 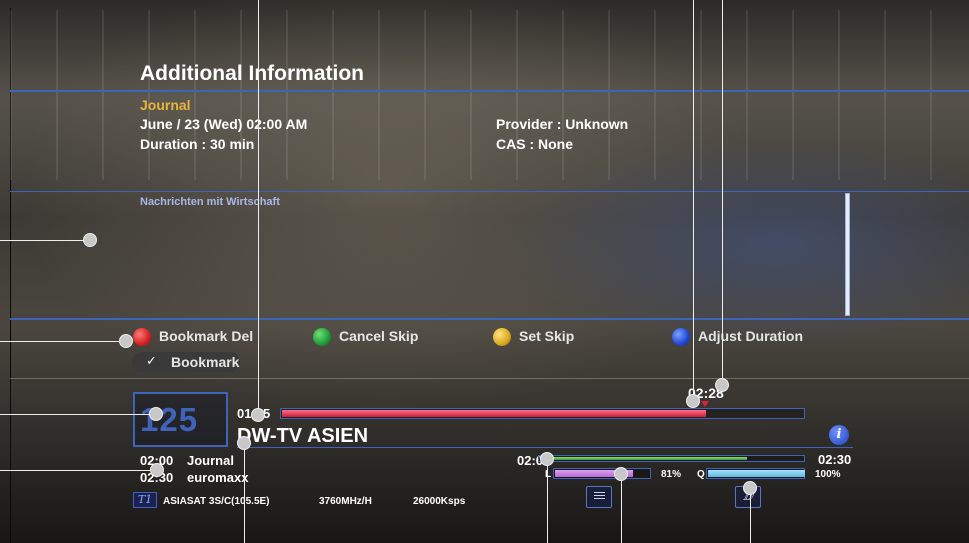 What do you see at coordinates (489, 319) in the screenshot?
I see `description-bottom-divider` at bounding box center [489, 319].